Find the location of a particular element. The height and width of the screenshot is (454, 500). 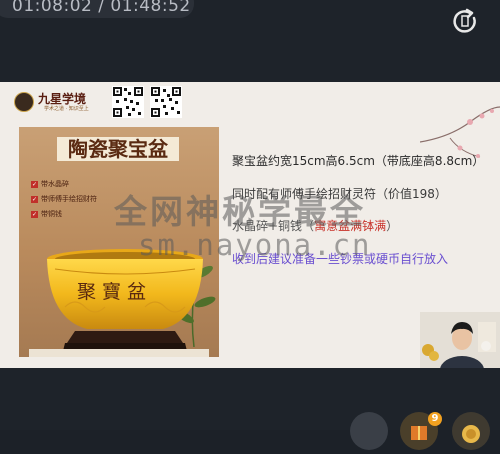

bowl-inscription: 聚寶盆 is located at coordinates (115, 292).